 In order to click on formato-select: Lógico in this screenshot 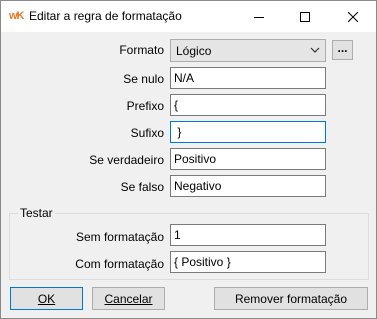, I will do `click(248, 50)`.